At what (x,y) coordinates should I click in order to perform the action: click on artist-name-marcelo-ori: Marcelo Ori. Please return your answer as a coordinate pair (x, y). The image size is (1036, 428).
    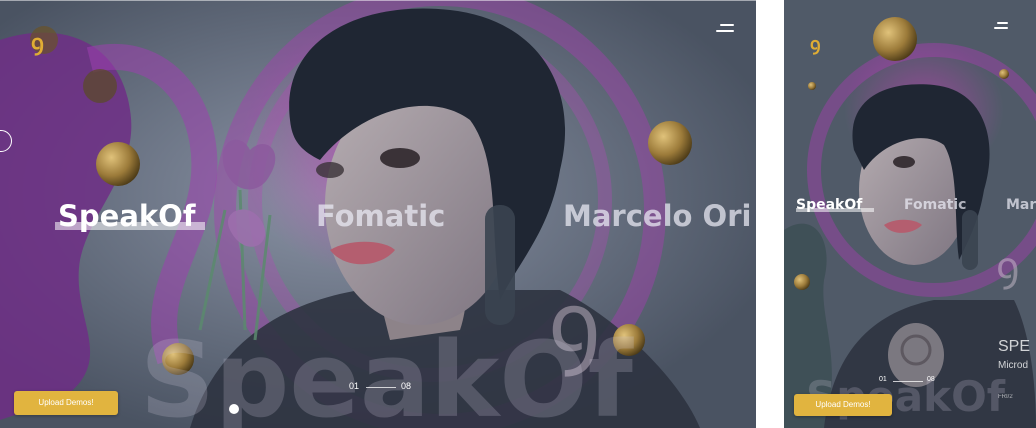
    Looking at the image, I should click on (657, 216).